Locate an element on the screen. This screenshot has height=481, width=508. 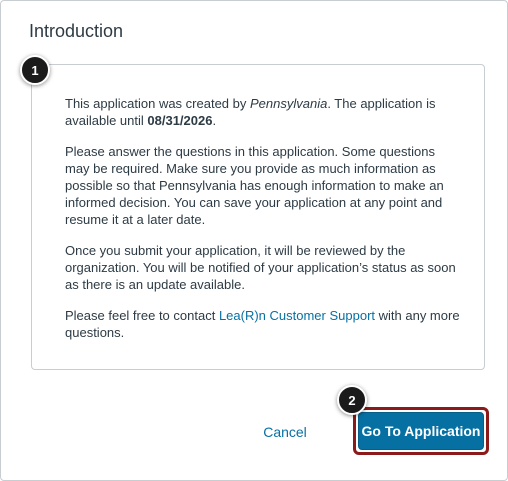
callout-badge-1: 1 is located at coordinates (35, 70).